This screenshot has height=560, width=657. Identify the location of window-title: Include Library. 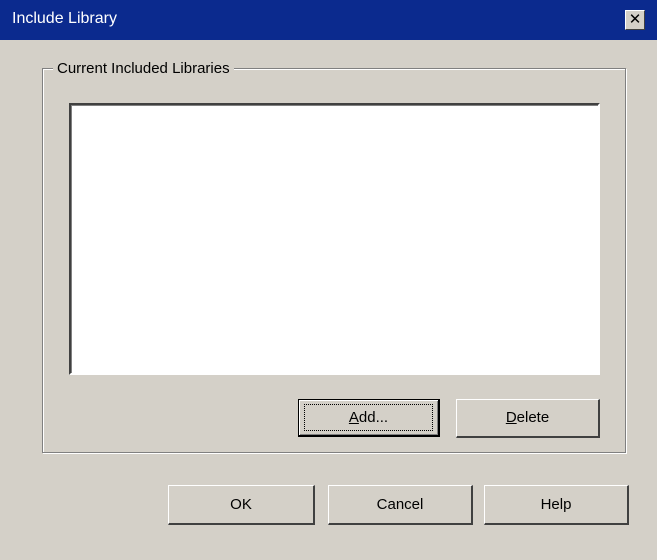
(64, 18).